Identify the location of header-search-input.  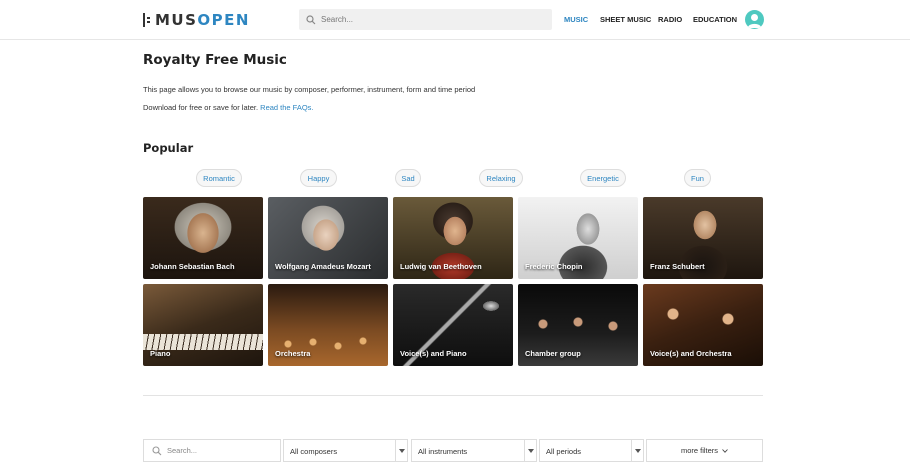
(431, 19).